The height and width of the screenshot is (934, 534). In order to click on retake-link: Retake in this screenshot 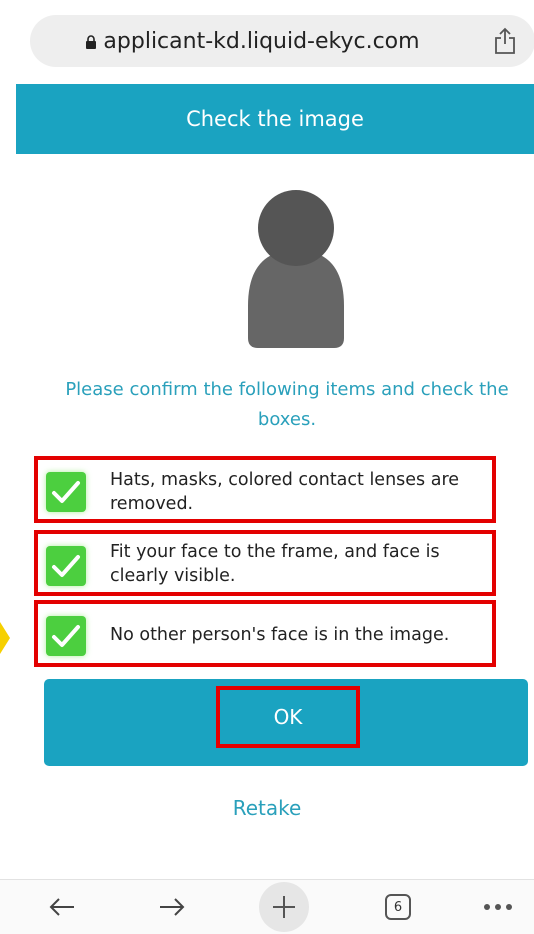, I will do `click(267, 808)`.